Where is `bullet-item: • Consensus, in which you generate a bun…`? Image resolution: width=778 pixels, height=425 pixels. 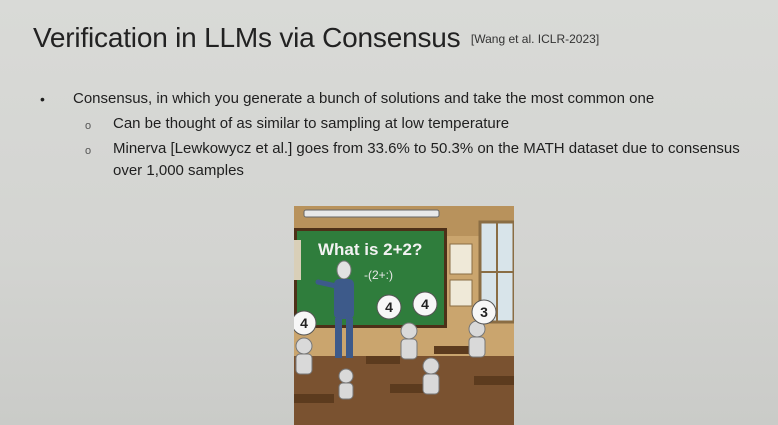
bullet-item: • Consensus, in which you generate a bun… is located at coordinates (400, 99).